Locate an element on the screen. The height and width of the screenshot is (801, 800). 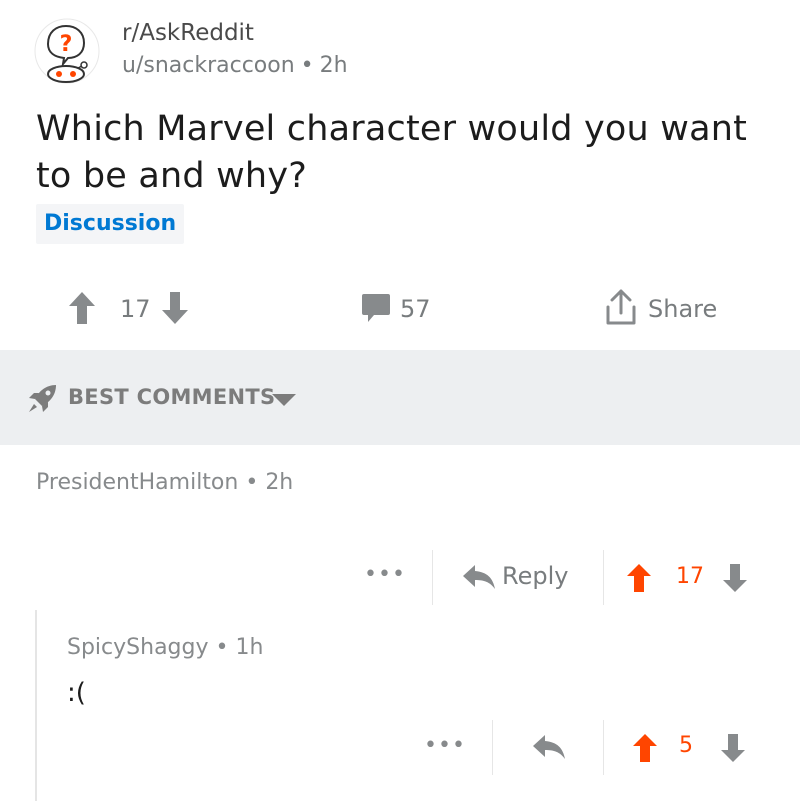
comment-age: 2h is located at coordinates (279, 482).